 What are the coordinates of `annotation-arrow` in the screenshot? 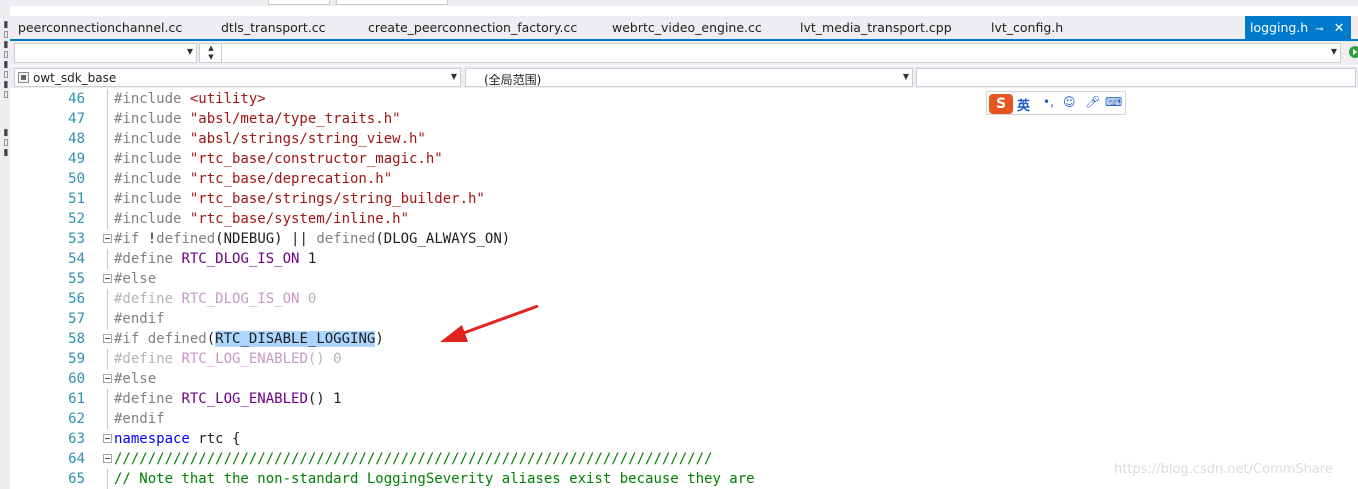 It's located at (489, 323).